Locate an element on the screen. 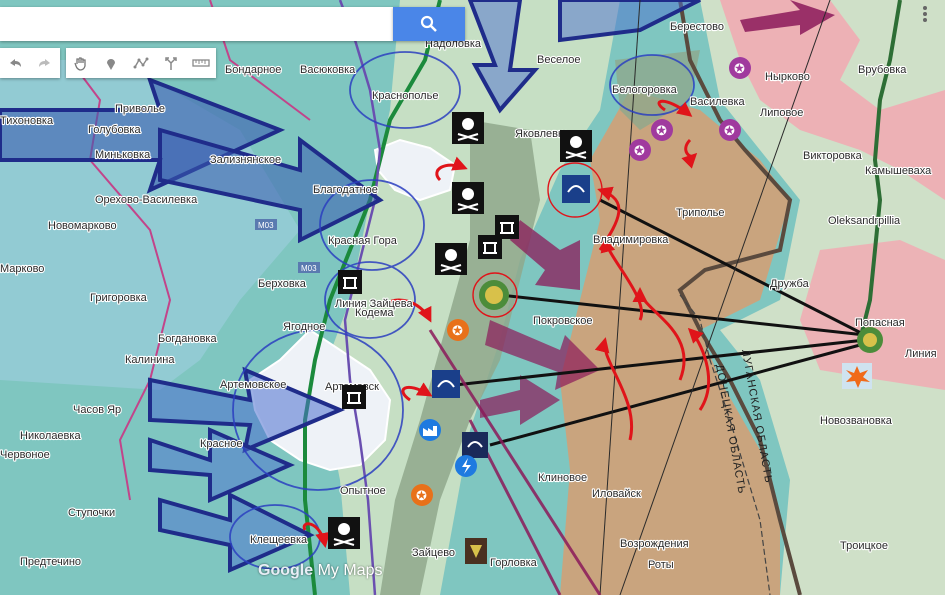 The width and height of the screenshot is (945, 595). label-bondarnoe: Бондарное is located at coordinates (253, 70).